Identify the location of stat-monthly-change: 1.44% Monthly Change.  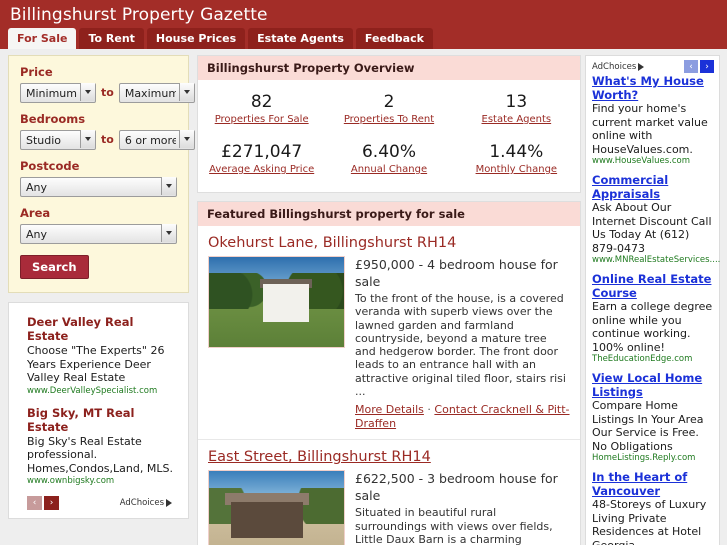
(516, 159).